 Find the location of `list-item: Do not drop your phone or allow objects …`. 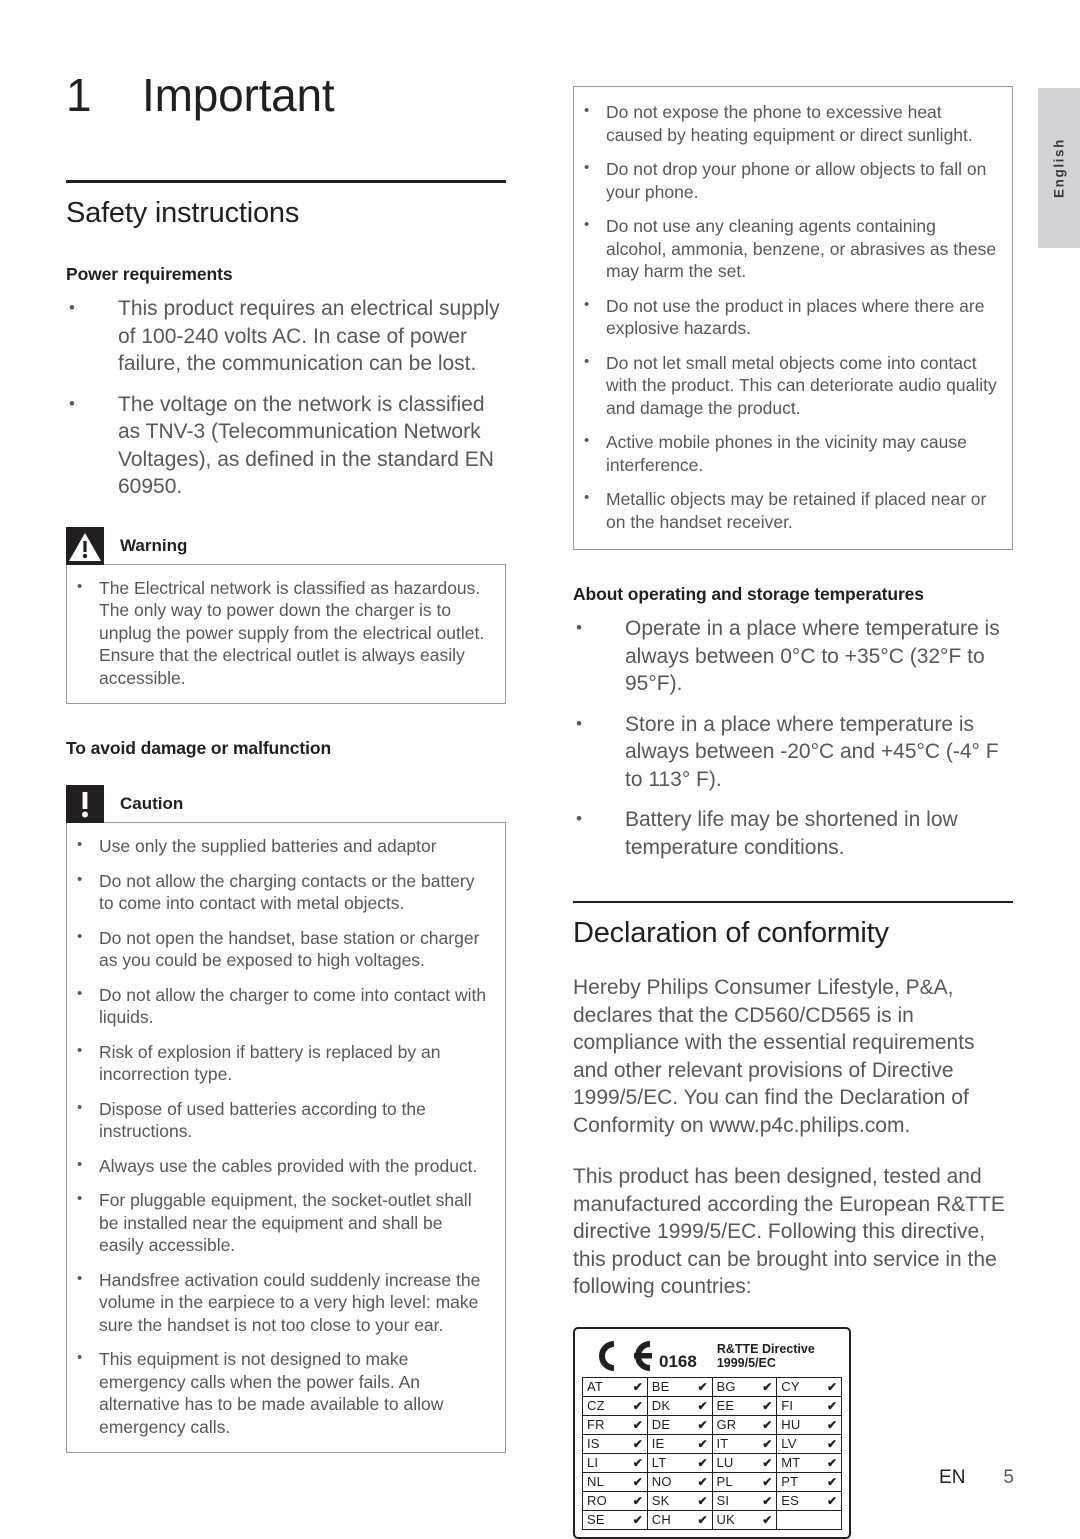

list-item: Do not drop your phone or allow objects … is located at coordinates (787, 180).